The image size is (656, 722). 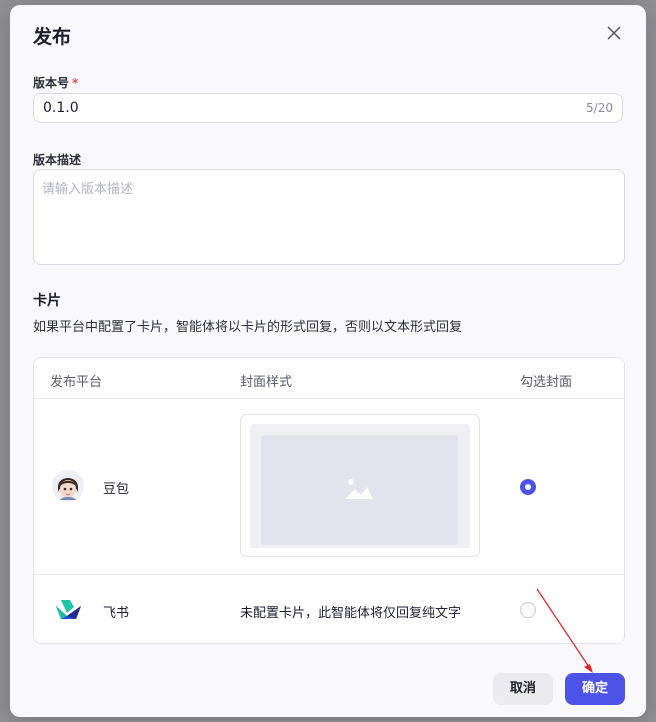 I want to click on doubao-avatar-icon, so click(x=68, y=486).